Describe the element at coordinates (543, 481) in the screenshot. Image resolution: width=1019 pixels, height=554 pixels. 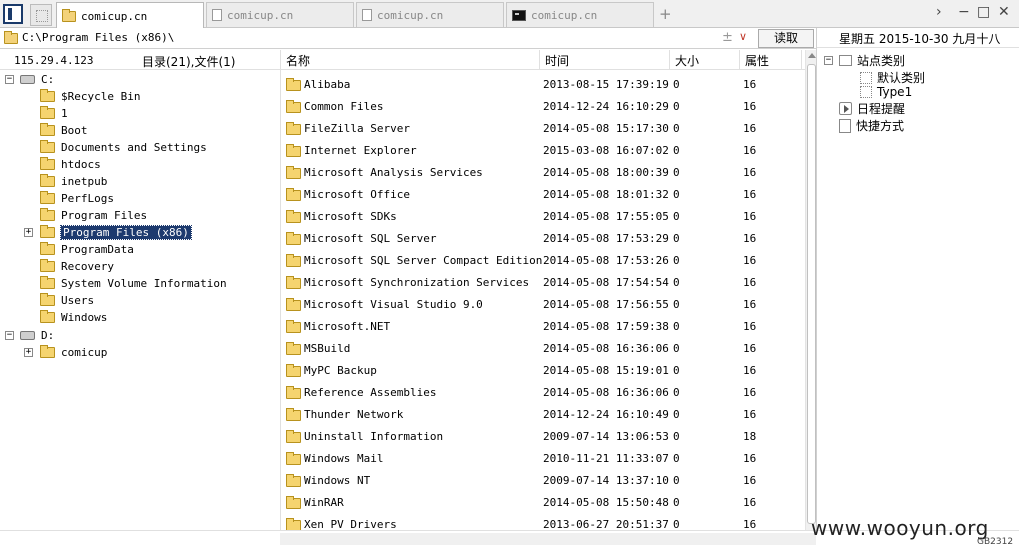
I see `file-row: Windows NT 2009-07-14 13:37:10 0 16` at that location.